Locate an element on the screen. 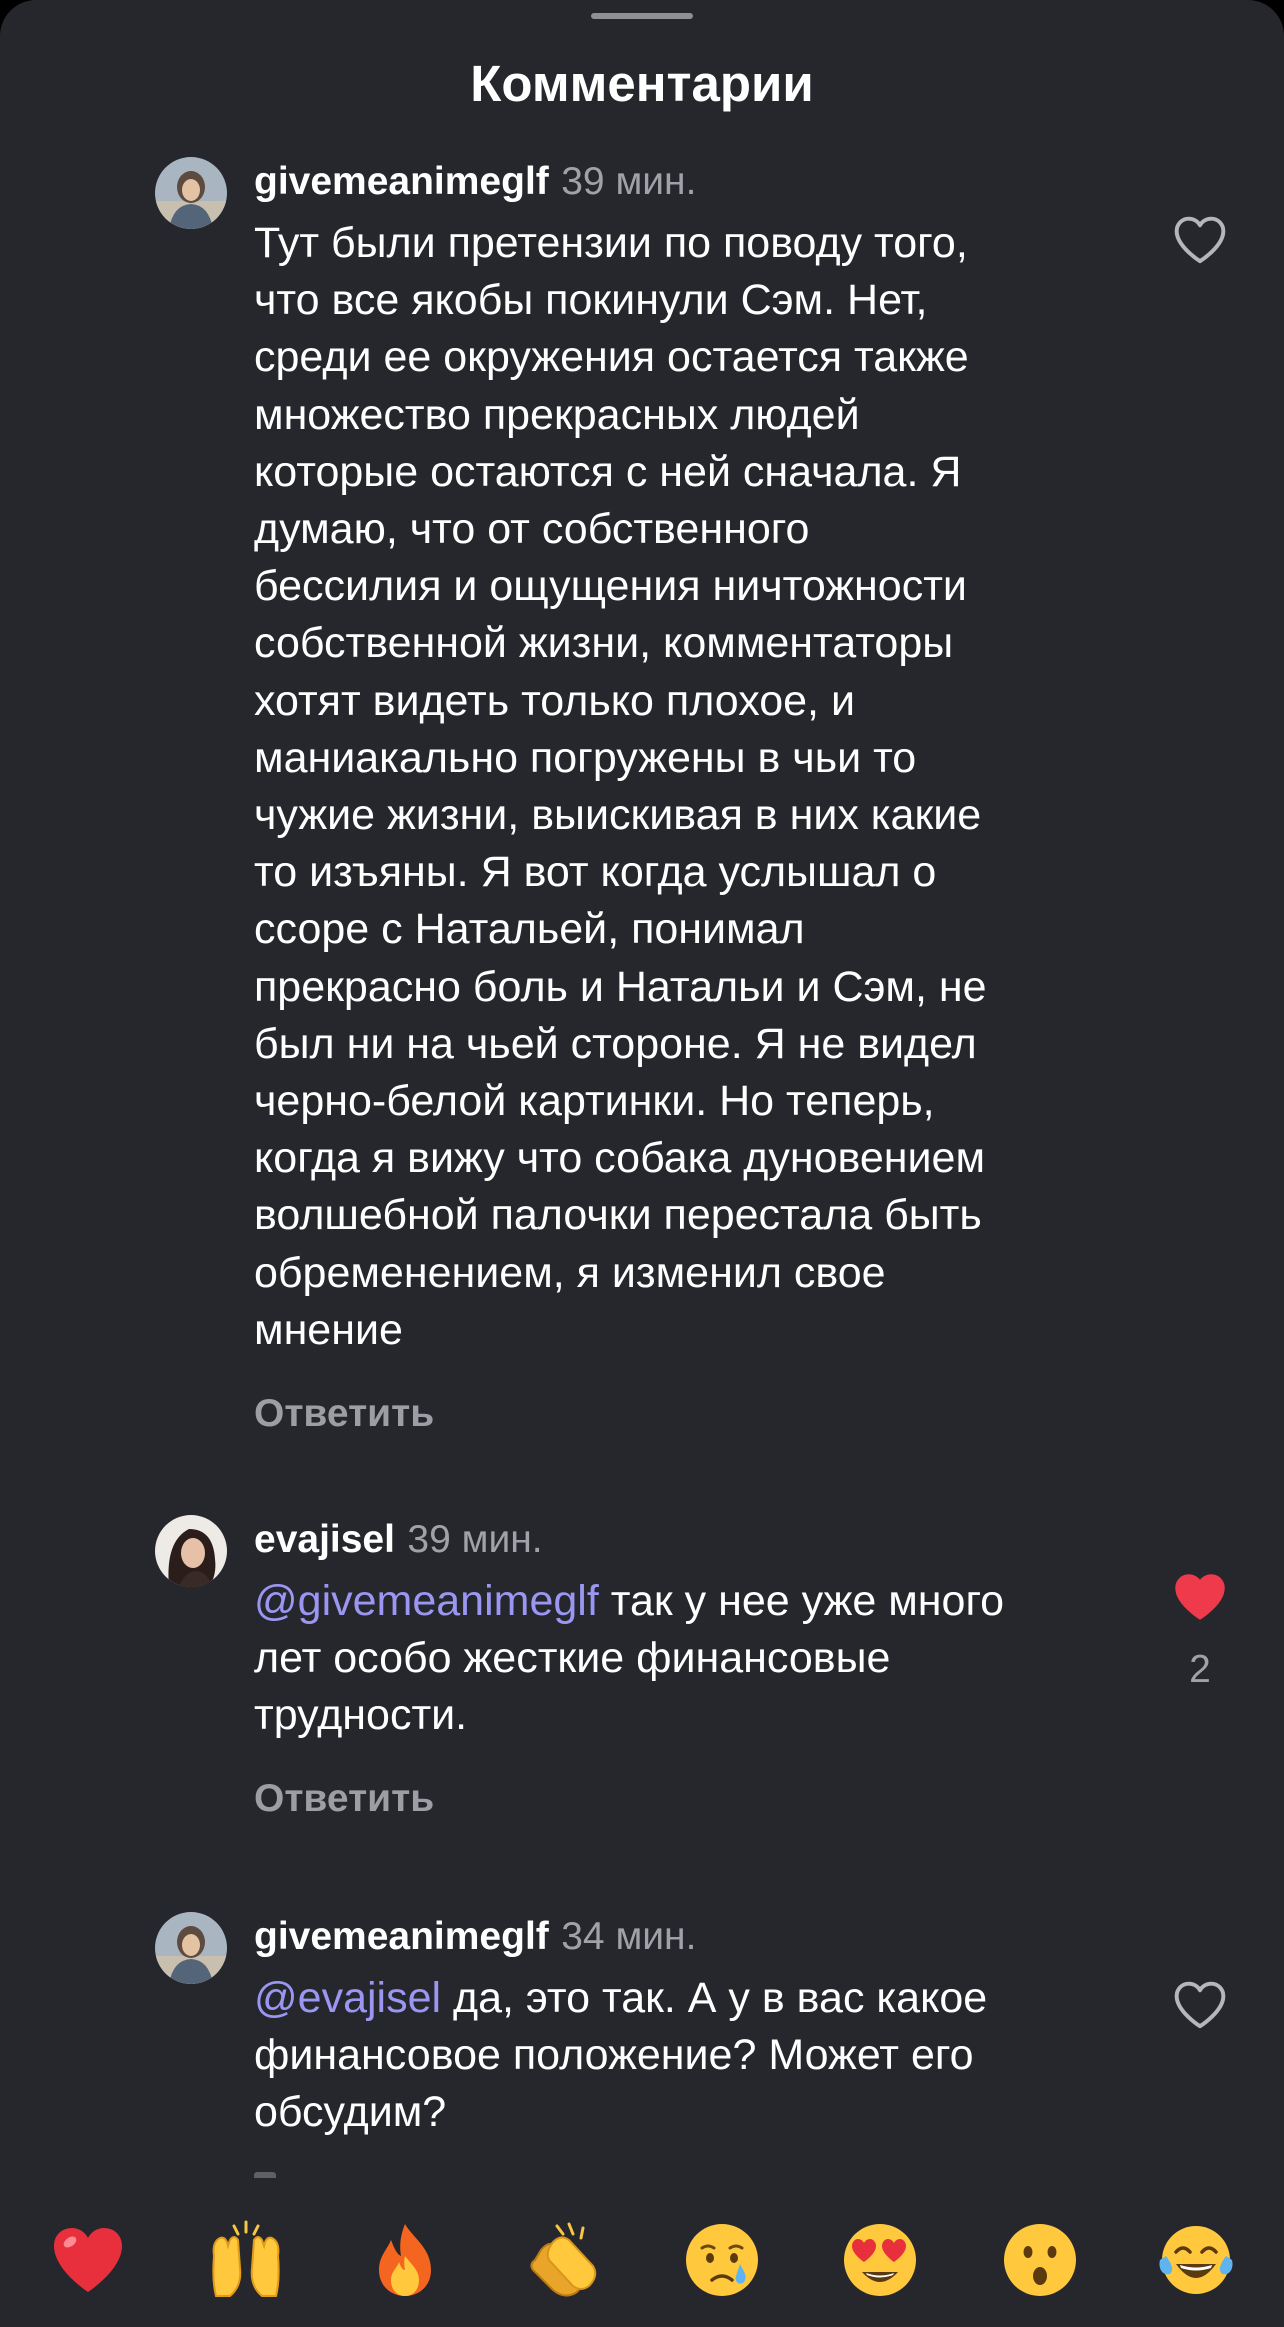  comment-text-line: среди ее окружения остается также is located at coordinates (611, 357).